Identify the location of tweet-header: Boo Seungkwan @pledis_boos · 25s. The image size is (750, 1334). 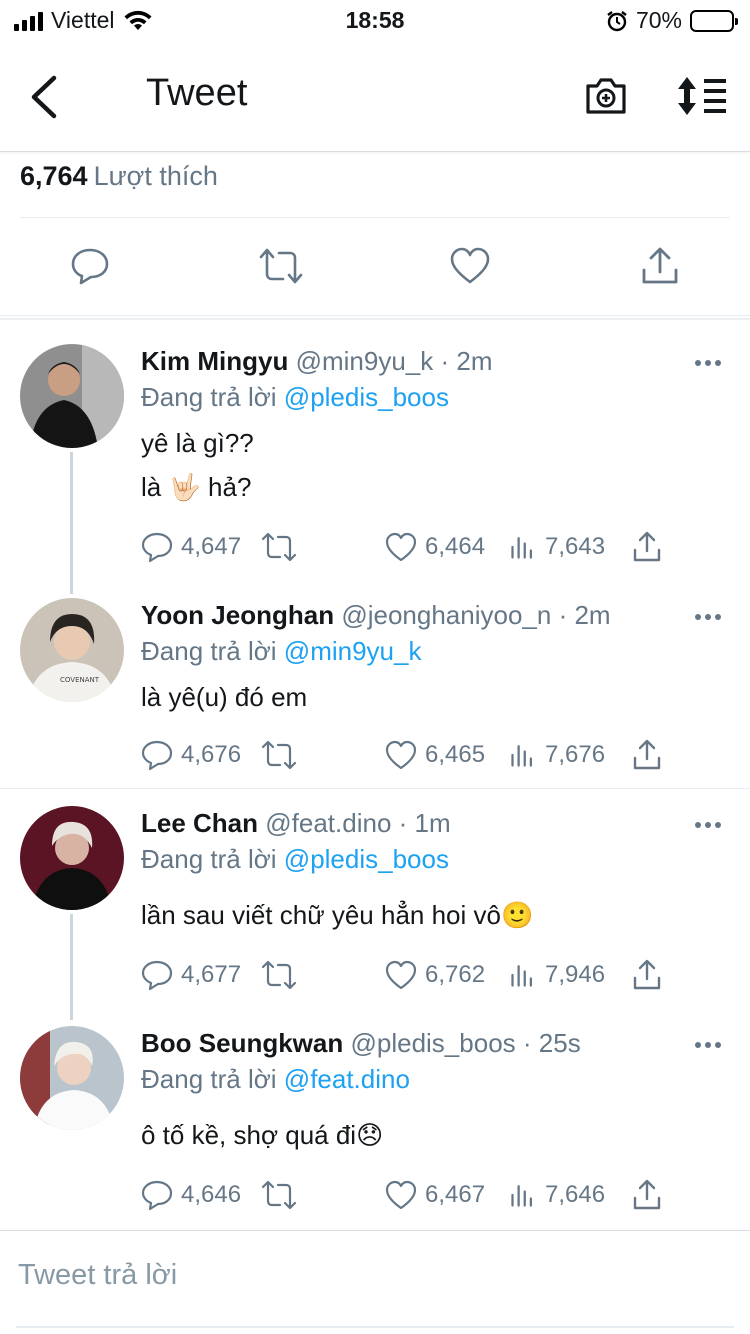
(361, 1043).